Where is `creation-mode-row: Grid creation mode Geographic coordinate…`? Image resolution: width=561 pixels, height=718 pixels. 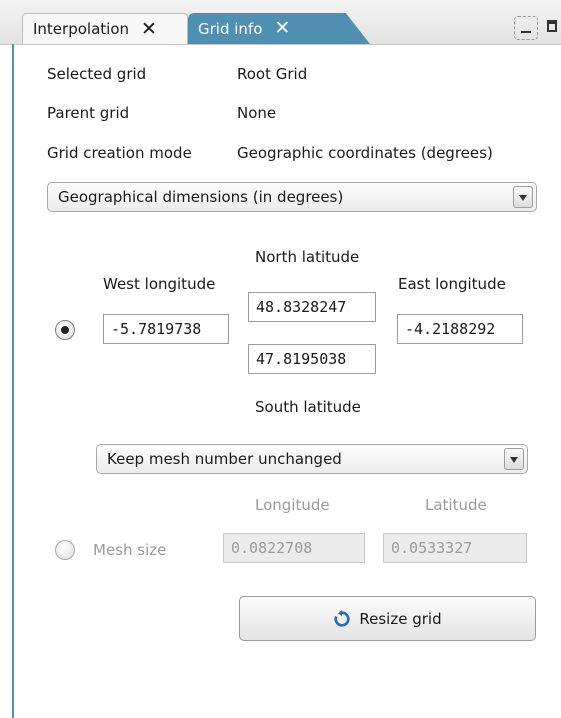
creation-mode-row: Grid creation mode Geographic coordinate… is located at coordinates (270, 153).